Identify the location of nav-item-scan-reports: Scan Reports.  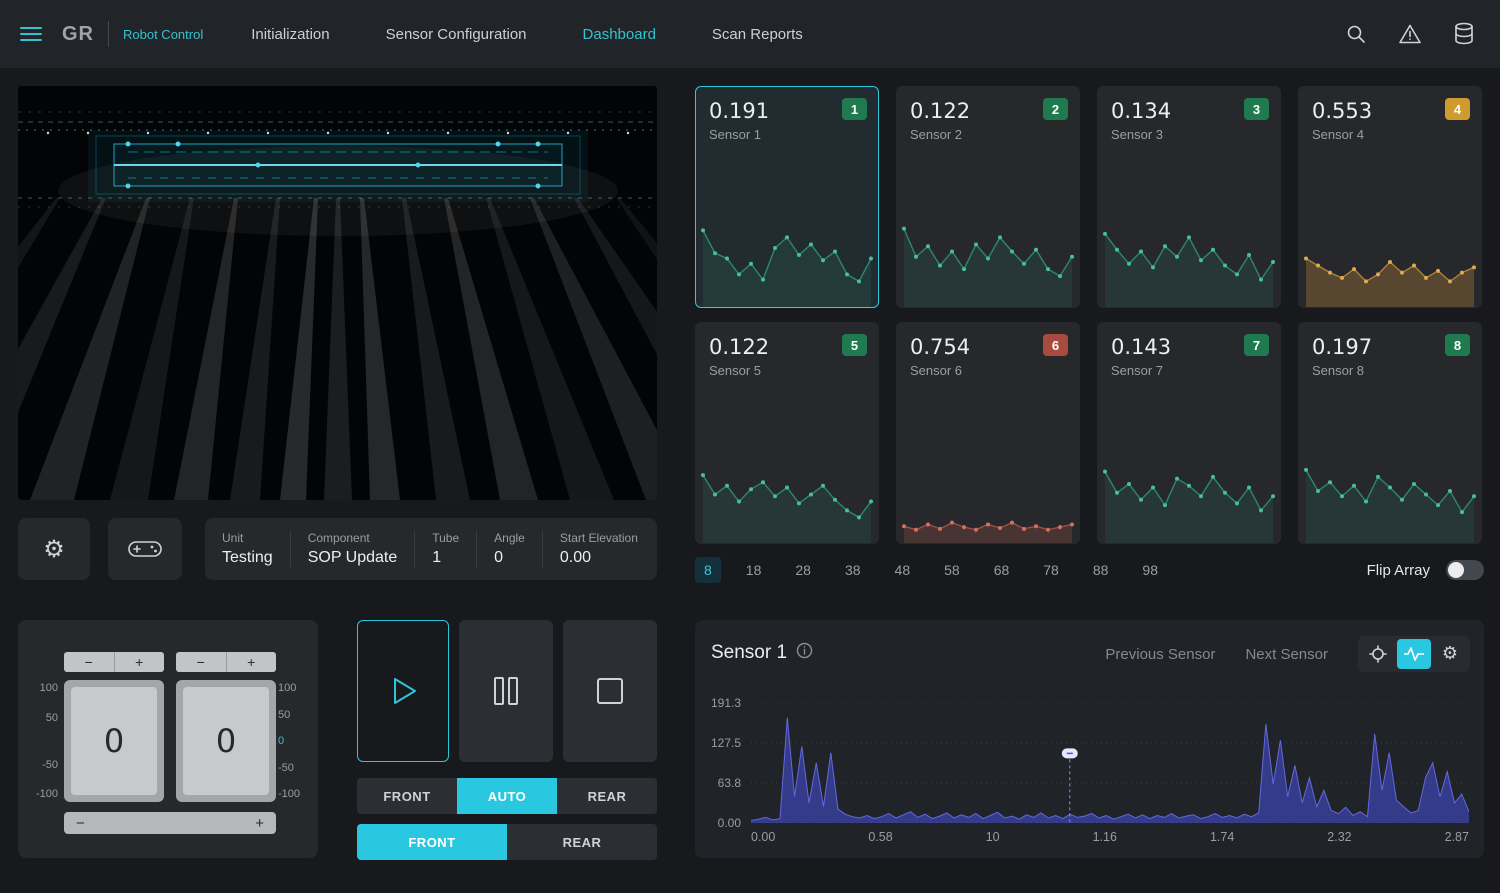
(757, 34).